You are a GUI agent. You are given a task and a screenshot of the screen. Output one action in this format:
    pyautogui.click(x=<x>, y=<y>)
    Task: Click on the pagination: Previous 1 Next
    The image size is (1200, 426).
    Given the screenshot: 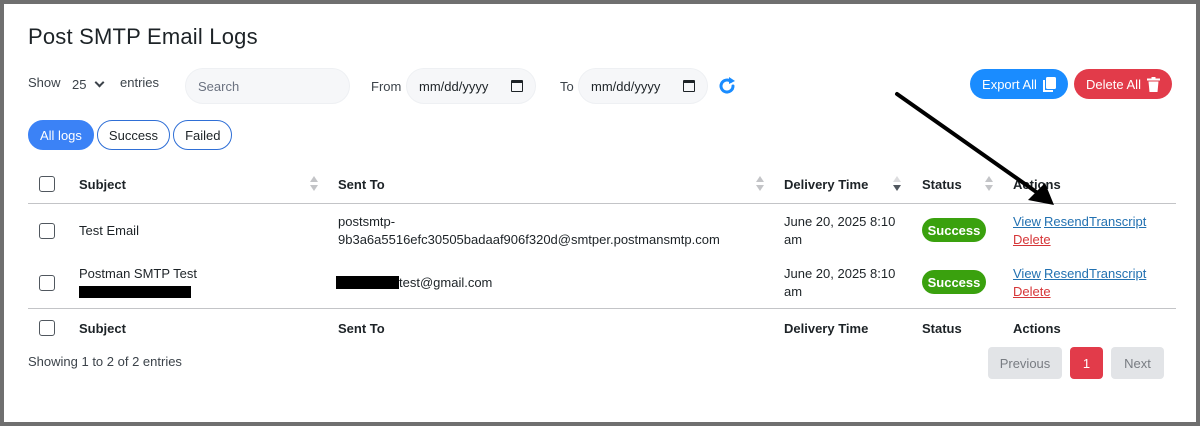 What is the action you would take?
    pyautogui.click(x=1076, y=363)
    